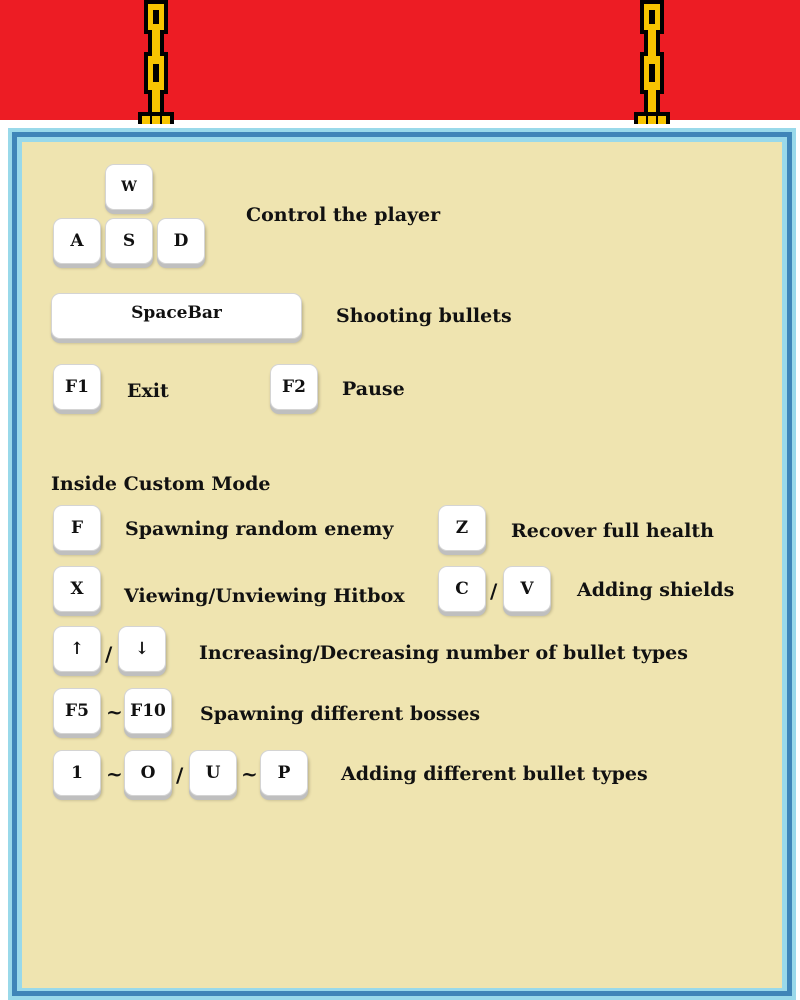  What do you see at coordinates (148, 391) in the screenshot?
I see `exit-label: Exit` at bounding box center [148, 391].